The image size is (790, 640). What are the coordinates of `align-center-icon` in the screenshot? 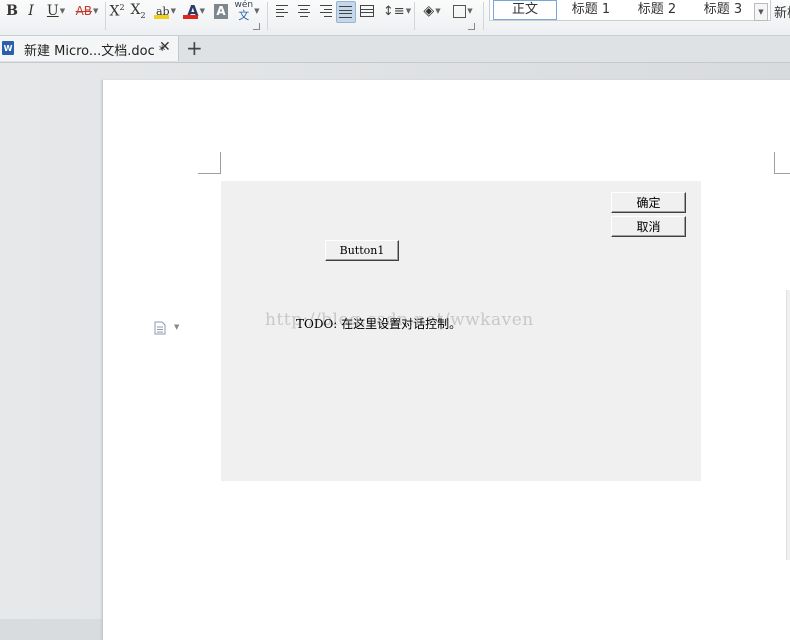 It's located at (304, 11).